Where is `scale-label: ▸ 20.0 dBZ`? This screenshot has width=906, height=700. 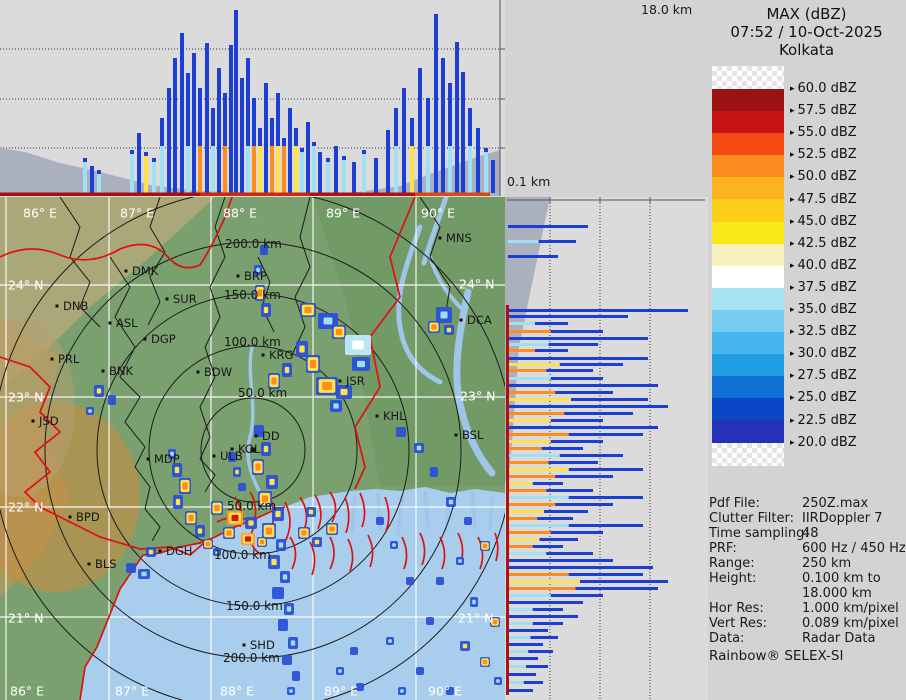 scale-label: ▸ 20.0 dBZ is located at coordinates (823, 442).